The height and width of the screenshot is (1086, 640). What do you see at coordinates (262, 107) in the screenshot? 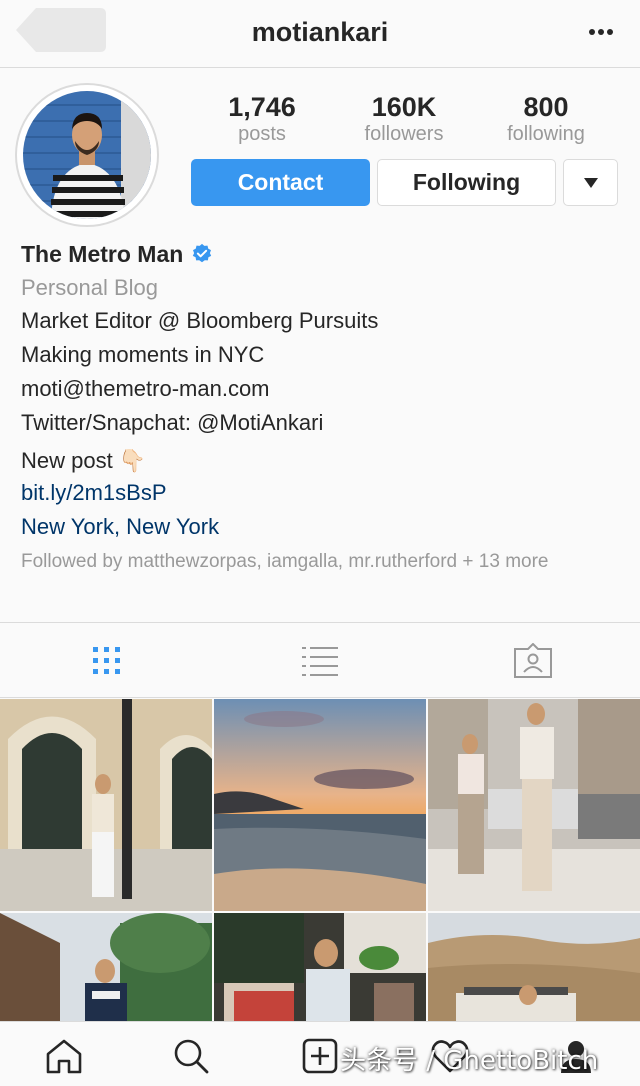
I see `posts-count: 1,746` at bounding box center [262, 107].